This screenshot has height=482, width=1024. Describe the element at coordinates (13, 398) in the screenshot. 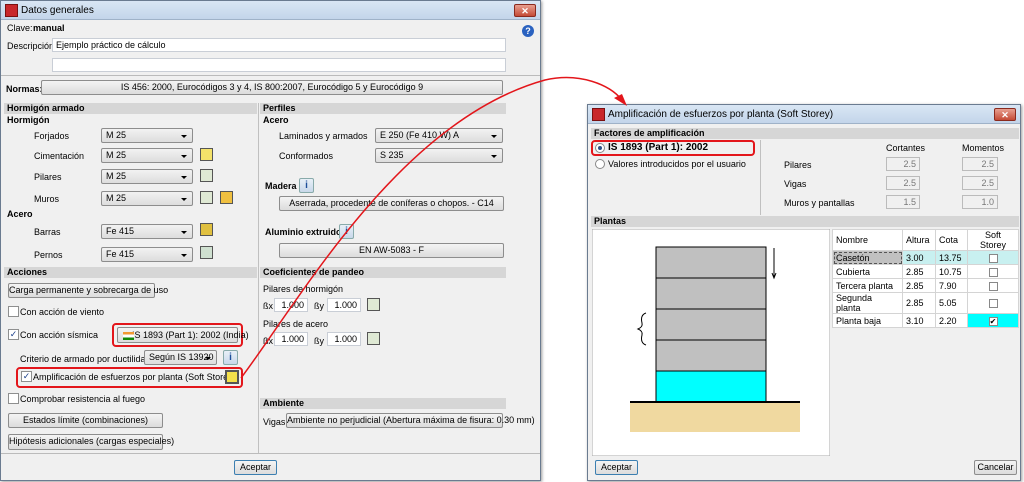

I see `fuego-checkbox` at that location.